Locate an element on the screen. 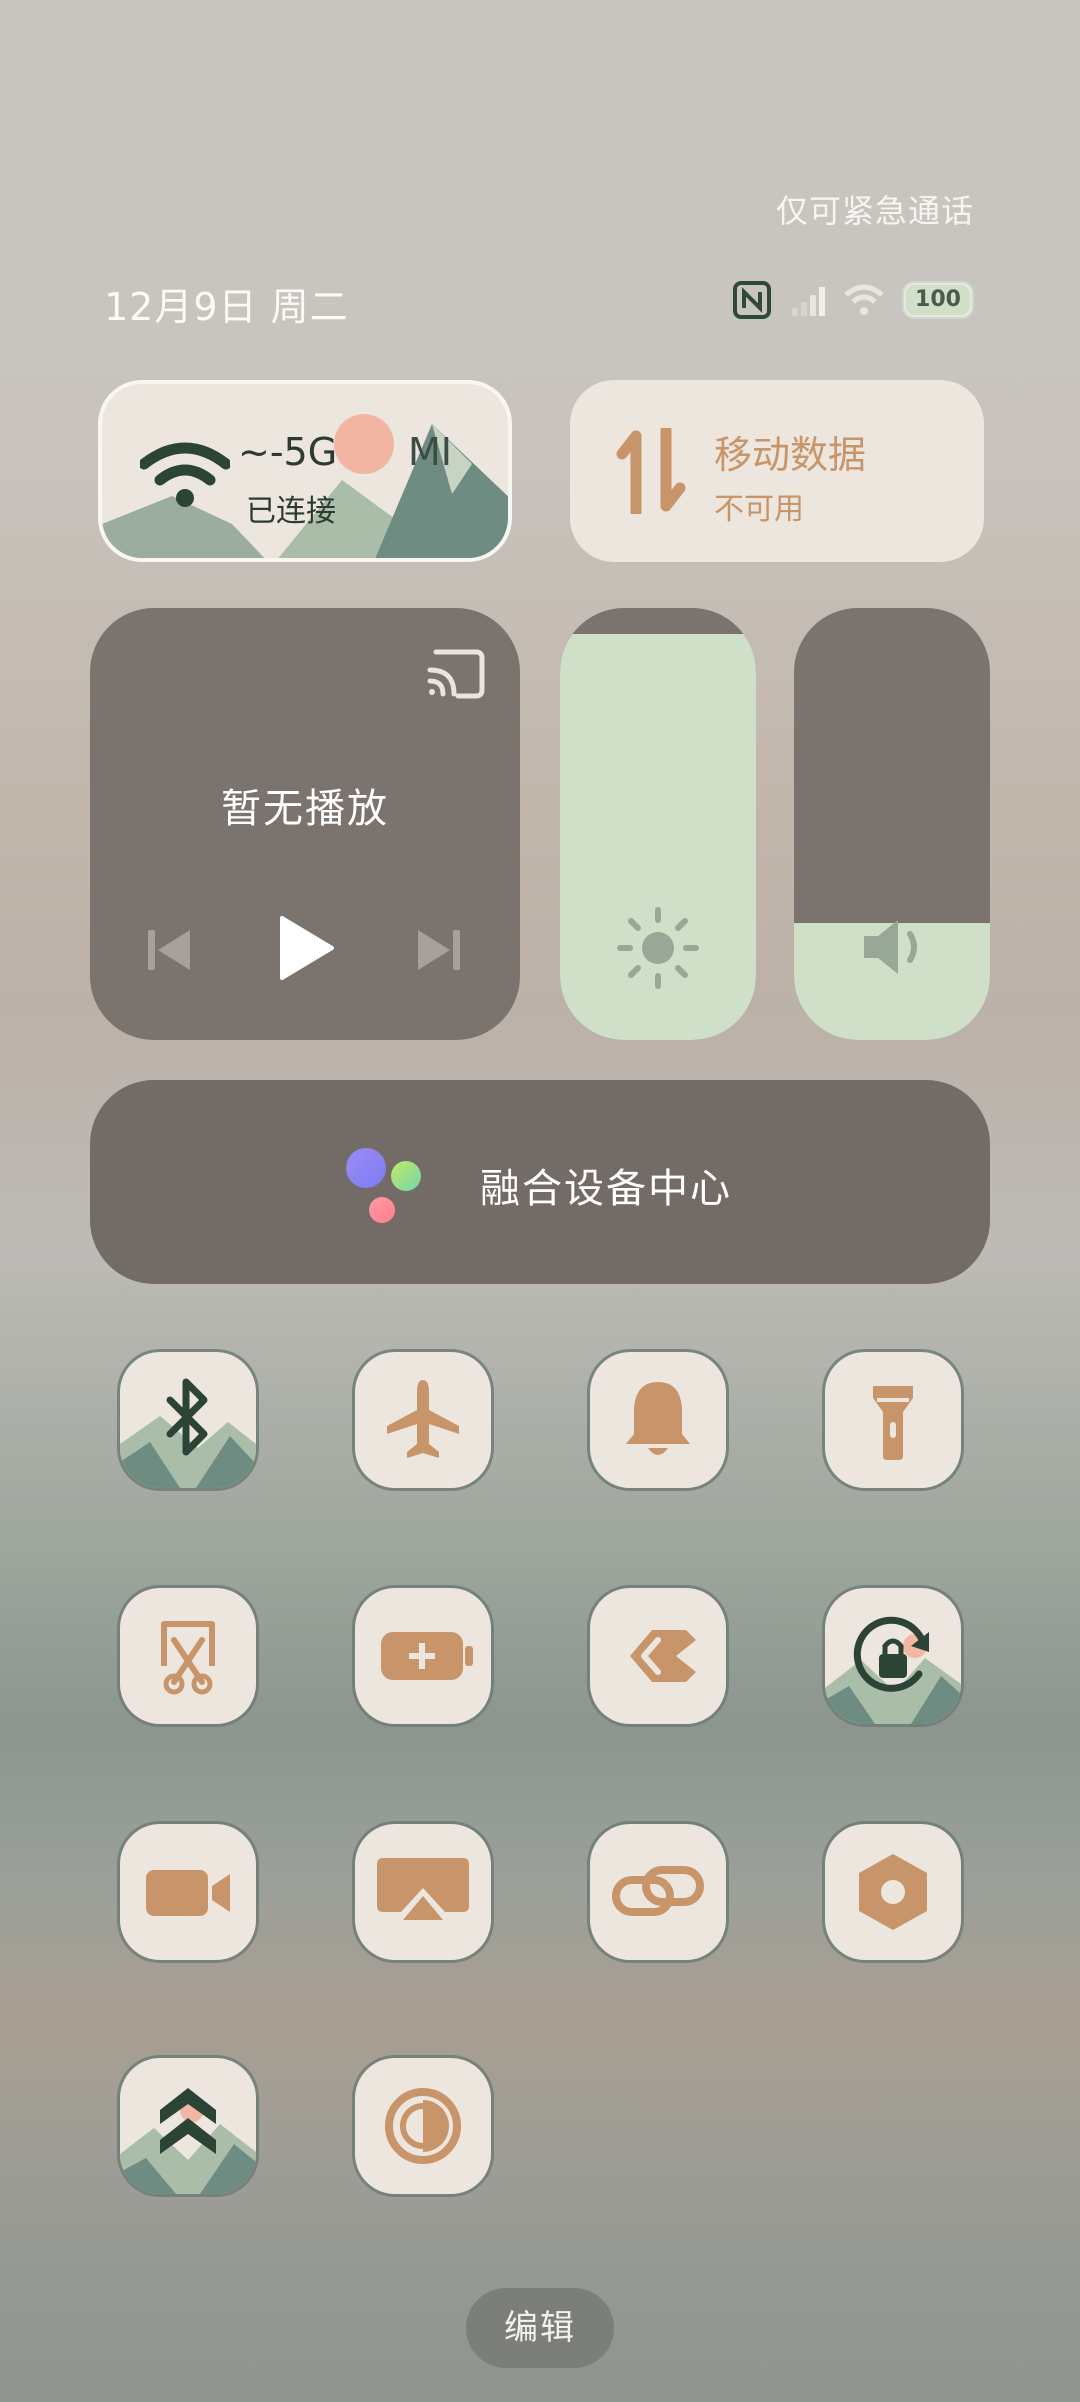 The width and height of the screenshot is (1080, 2402). battery-icon: 100 is located at coordinates (938, 300).